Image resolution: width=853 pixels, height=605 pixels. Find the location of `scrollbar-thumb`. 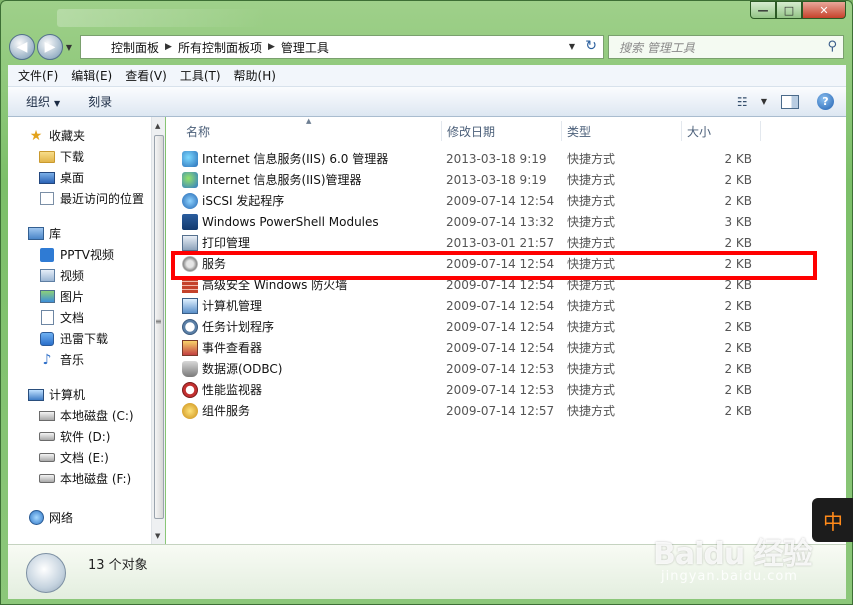

scrollbar-thumb is located at coordinates (159, 327).